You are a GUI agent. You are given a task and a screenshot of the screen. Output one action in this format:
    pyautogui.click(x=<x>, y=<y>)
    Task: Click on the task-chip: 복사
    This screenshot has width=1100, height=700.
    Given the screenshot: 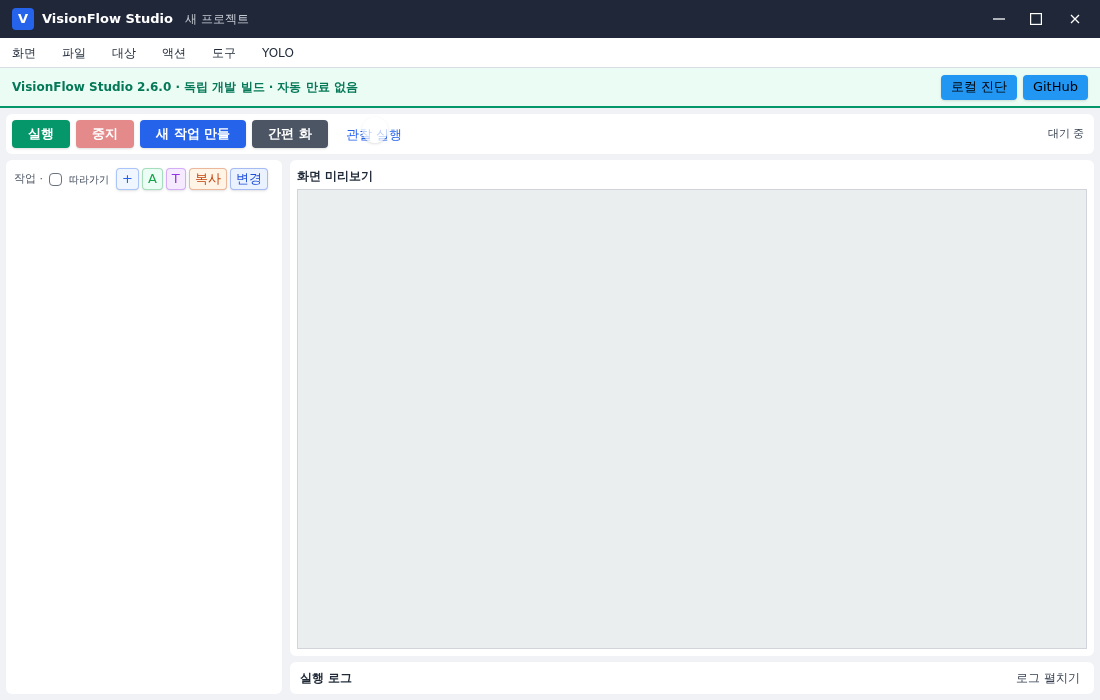 What is the action you would take?
    pyautogui.click(x=207, y=179)
    